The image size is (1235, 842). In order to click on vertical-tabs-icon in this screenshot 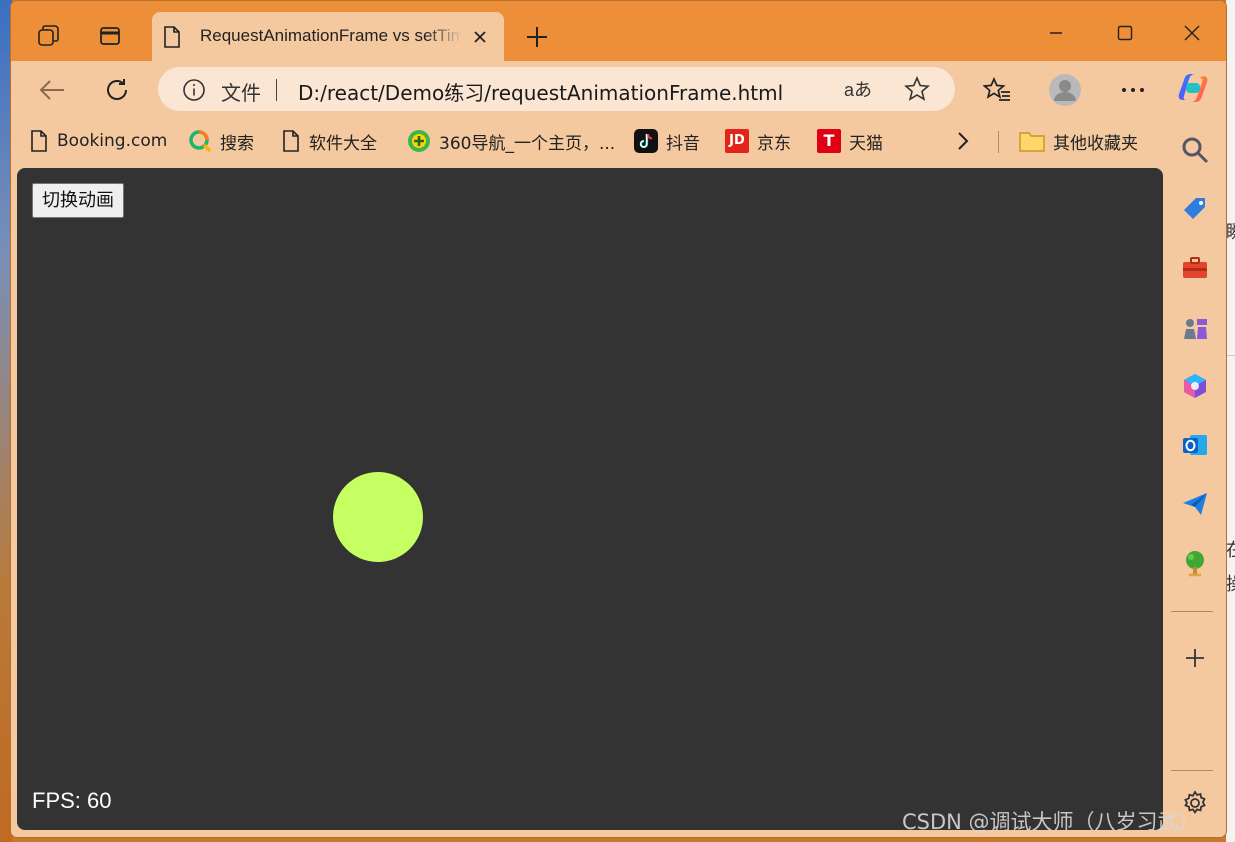, I will do `click(110, 36)`.